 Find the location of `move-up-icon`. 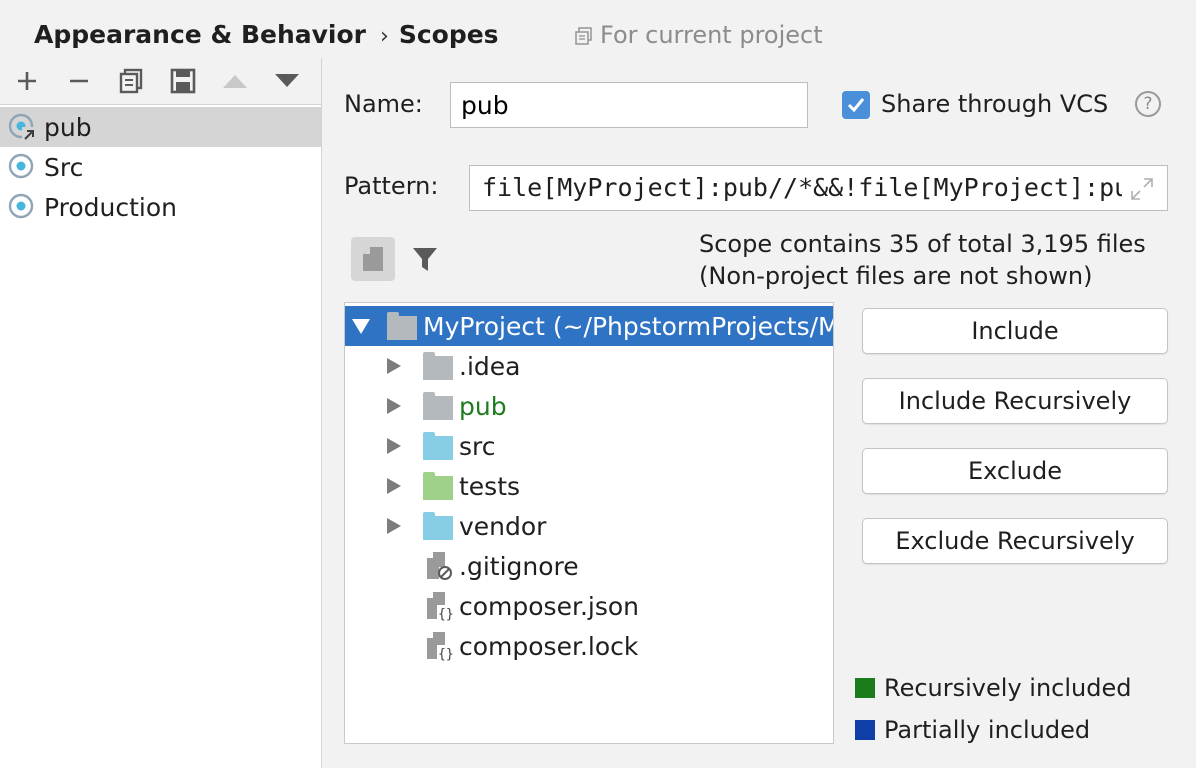

move-up-icon is located at coordinates (235, 81).